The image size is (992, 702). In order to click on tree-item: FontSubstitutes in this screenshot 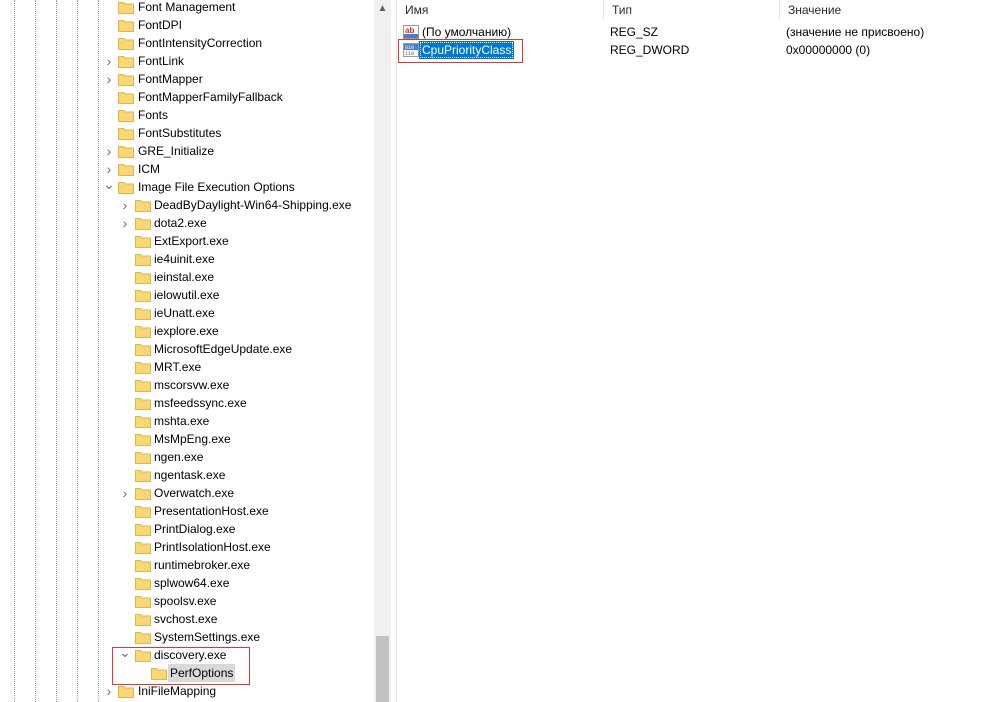, I will do `click(187, 133)`.